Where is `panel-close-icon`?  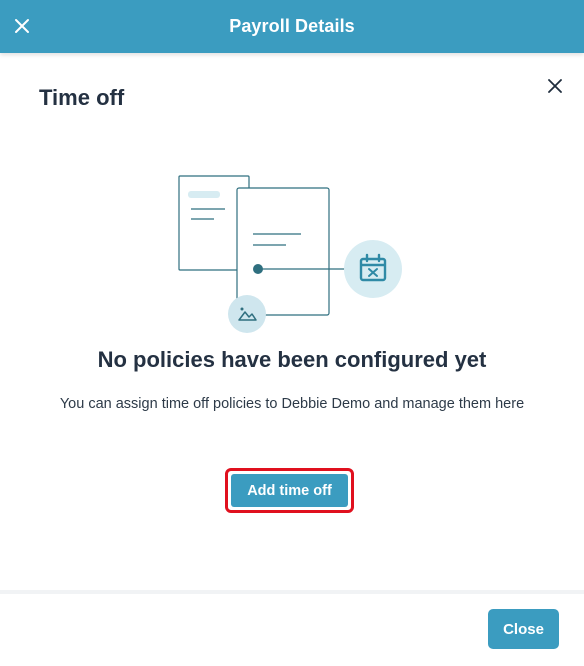
panel-close-icon is located at coordinates (555, 86).